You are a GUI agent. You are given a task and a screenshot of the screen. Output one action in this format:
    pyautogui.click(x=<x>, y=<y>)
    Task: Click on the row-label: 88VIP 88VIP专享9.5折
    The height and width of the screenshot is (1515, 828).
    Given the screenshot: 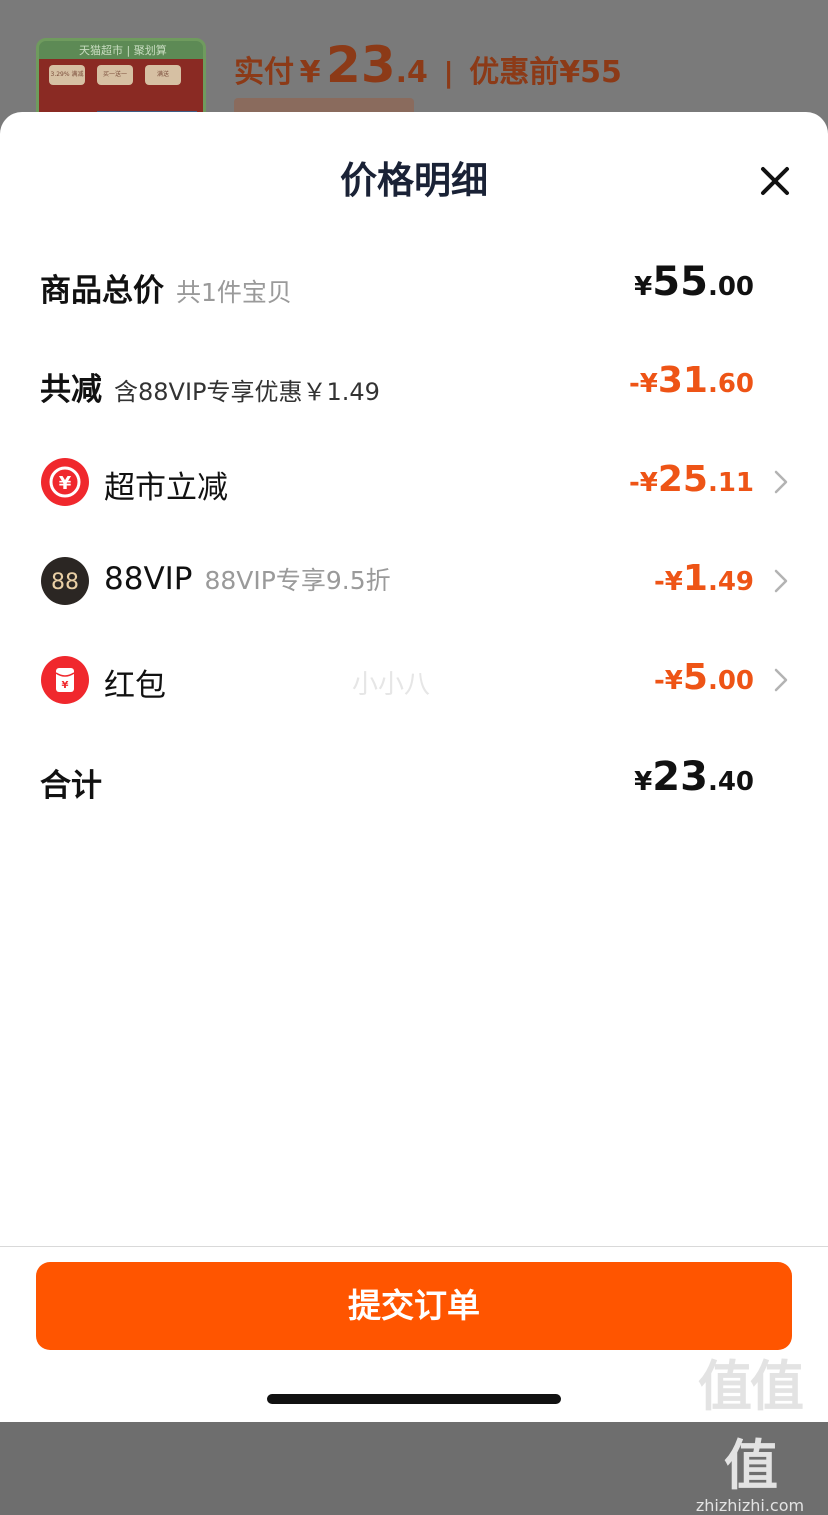 What is the action you would take?
    pyautogui.click(x=247, y=579)
    